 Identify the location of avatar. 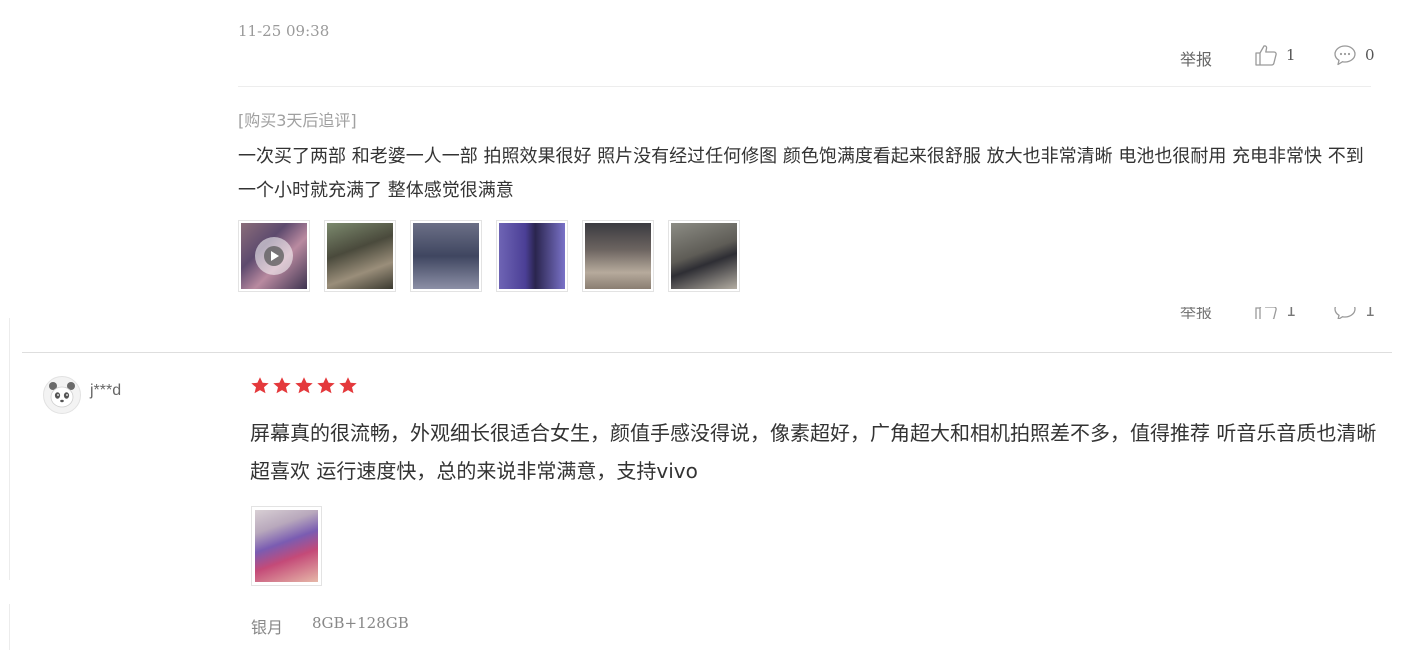
(62, 395).